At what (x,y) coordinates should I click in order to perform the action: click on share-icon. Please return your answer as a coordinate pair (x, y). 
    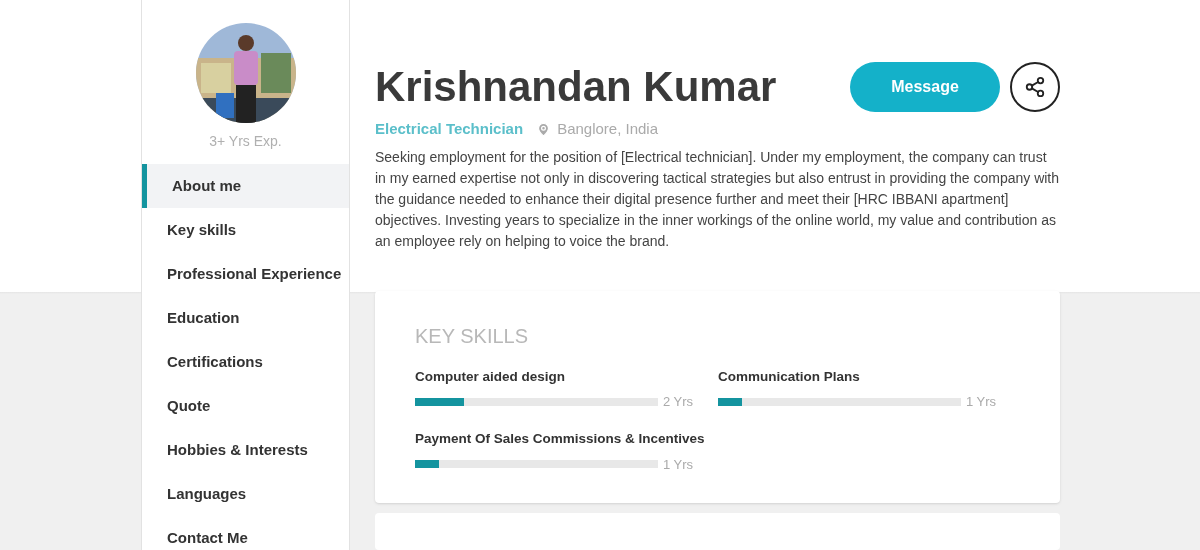
    Looking at the image, I should click on (1035, 87).